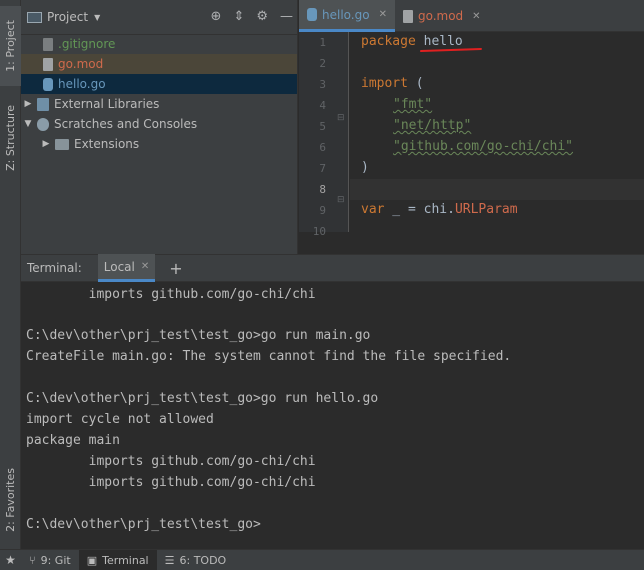 This screenshot has width=644, height=570. Describe the element at coordinates (322, 210) in the screenshot. I see `line-number: 9` at that location.